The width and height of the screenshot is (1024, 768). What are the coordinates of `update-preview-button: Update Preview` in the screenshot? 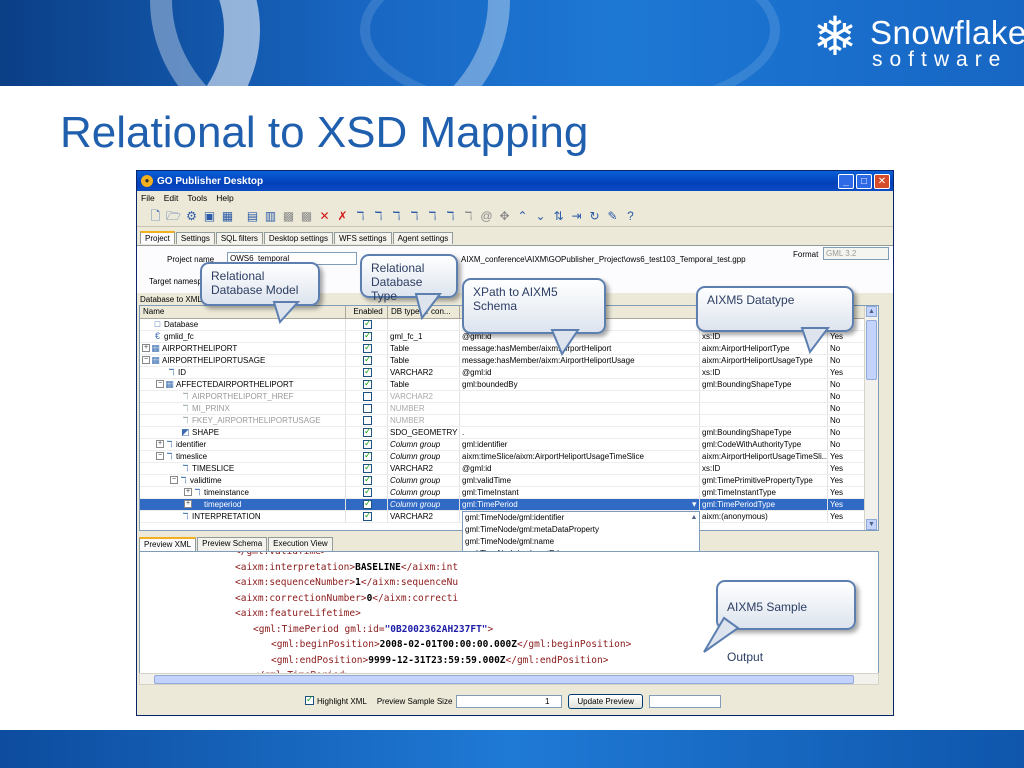 It's located at (605, 701).